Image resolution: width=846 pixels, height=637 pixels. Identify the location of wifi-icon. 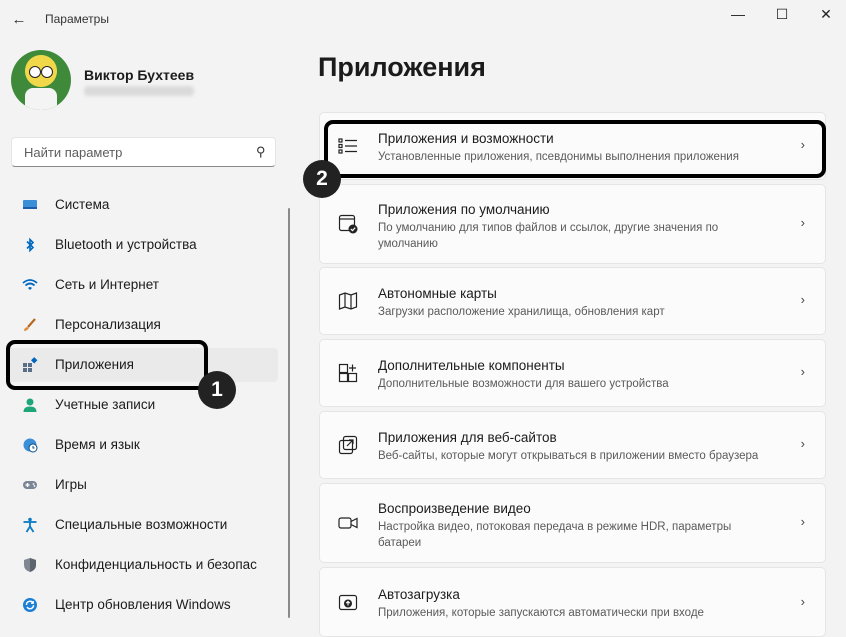
(30, 284).